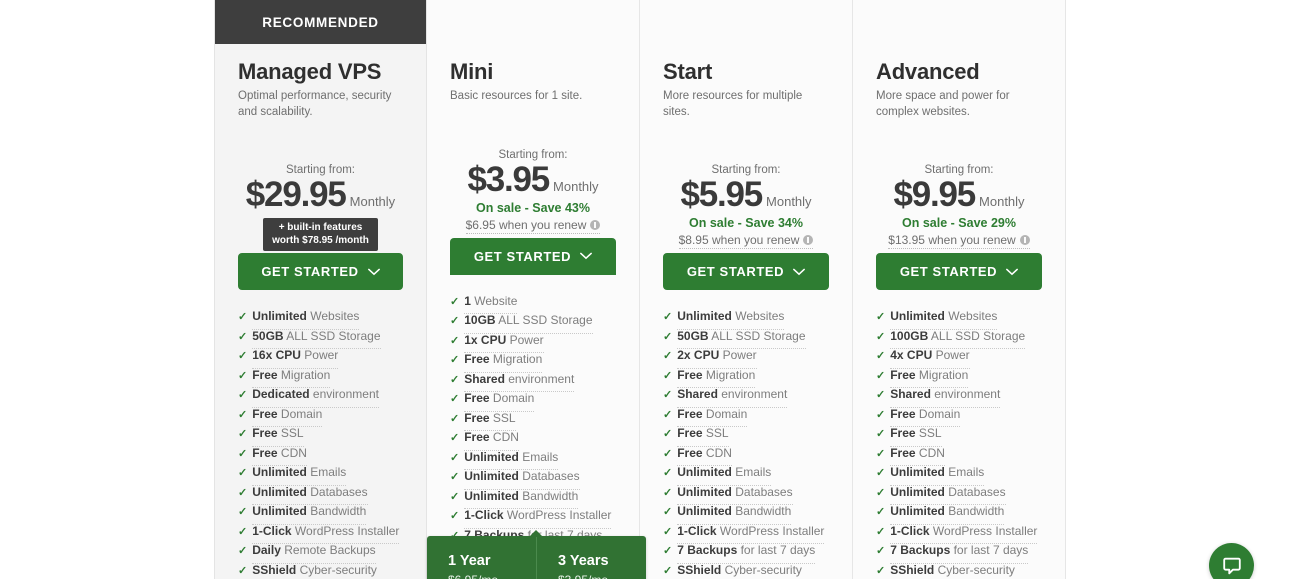  I want to click on renewal-price-text: $13.95 when you renew, so click(952, 240).